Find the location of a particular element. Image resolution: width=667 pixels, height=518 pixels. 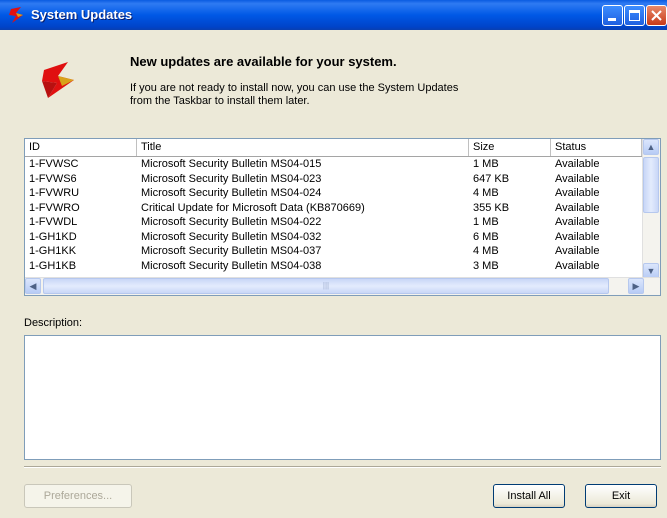

cell-id: 1-GH1KD is located at coordinates (53, 236).